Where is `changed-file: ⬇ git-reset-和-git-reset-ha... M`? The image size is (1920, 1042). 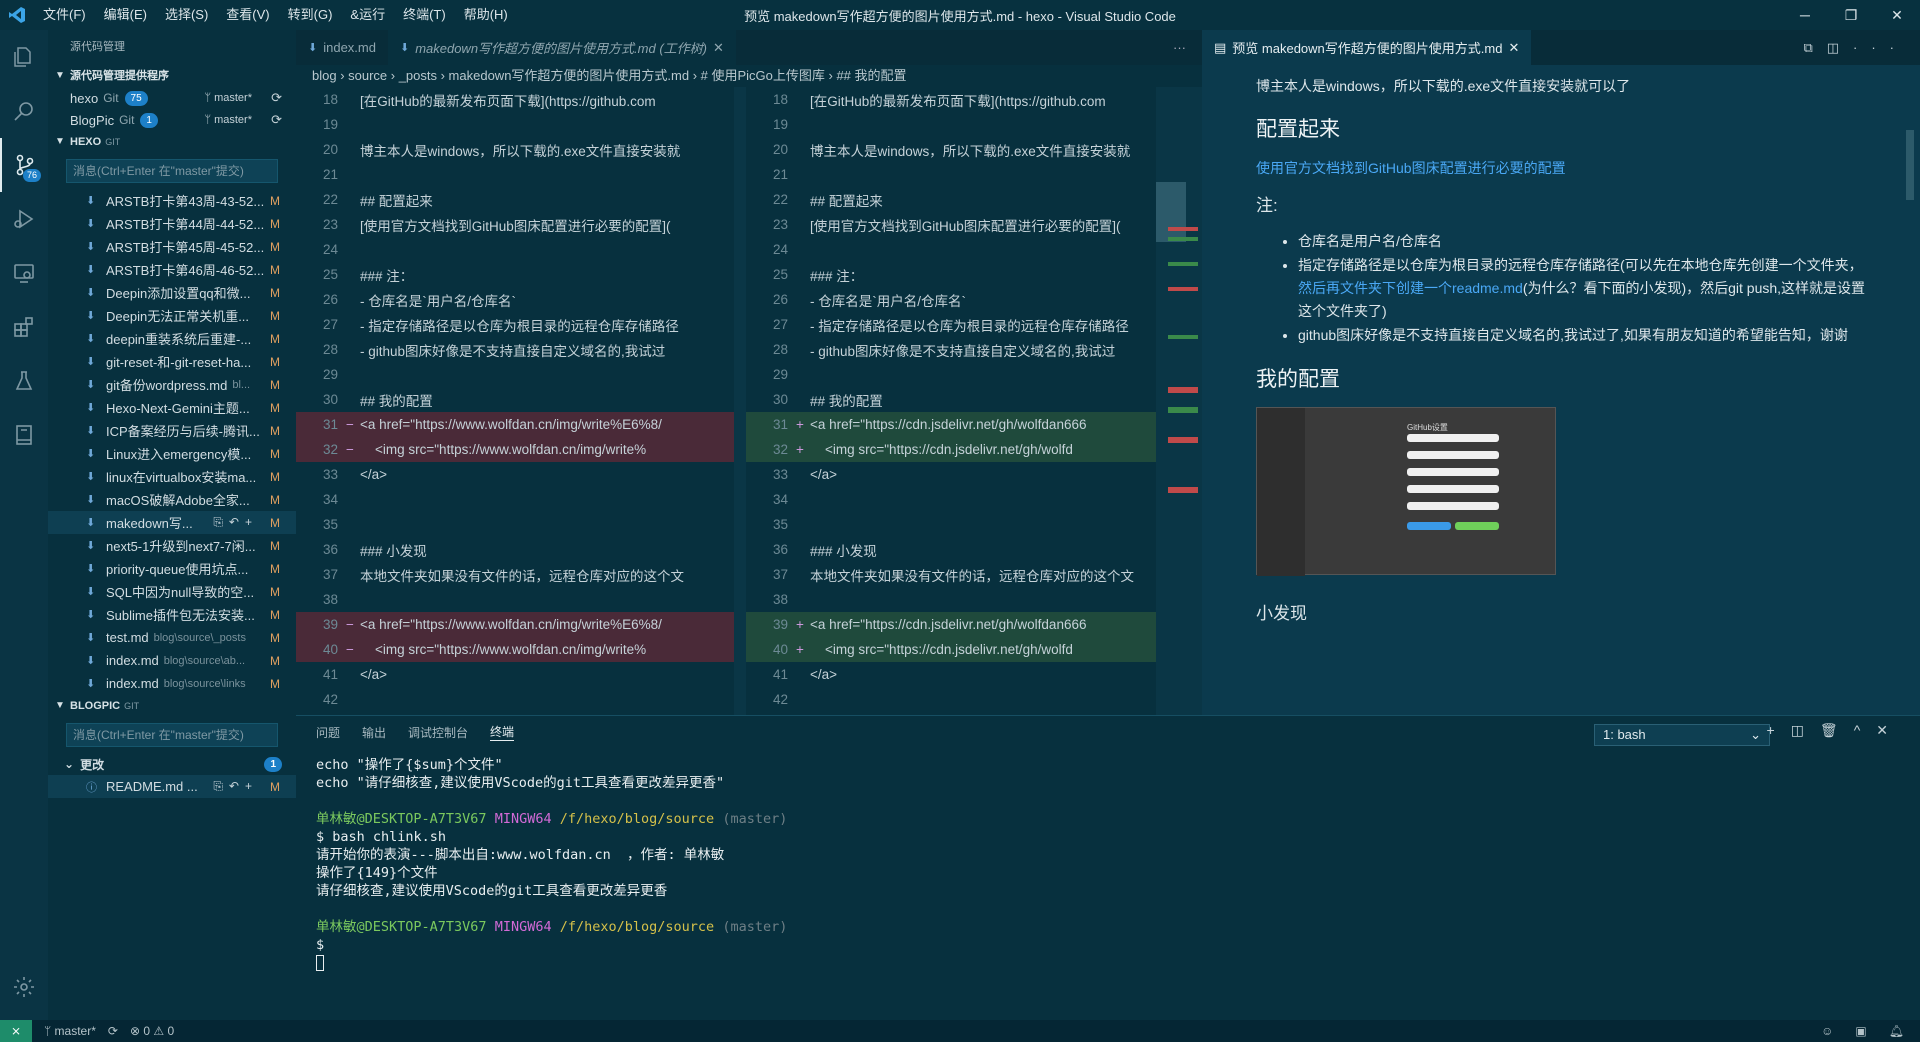
changed-file: ⬇ git-reset-和-git-reset-ha... M is located at coordinates (172, 361).